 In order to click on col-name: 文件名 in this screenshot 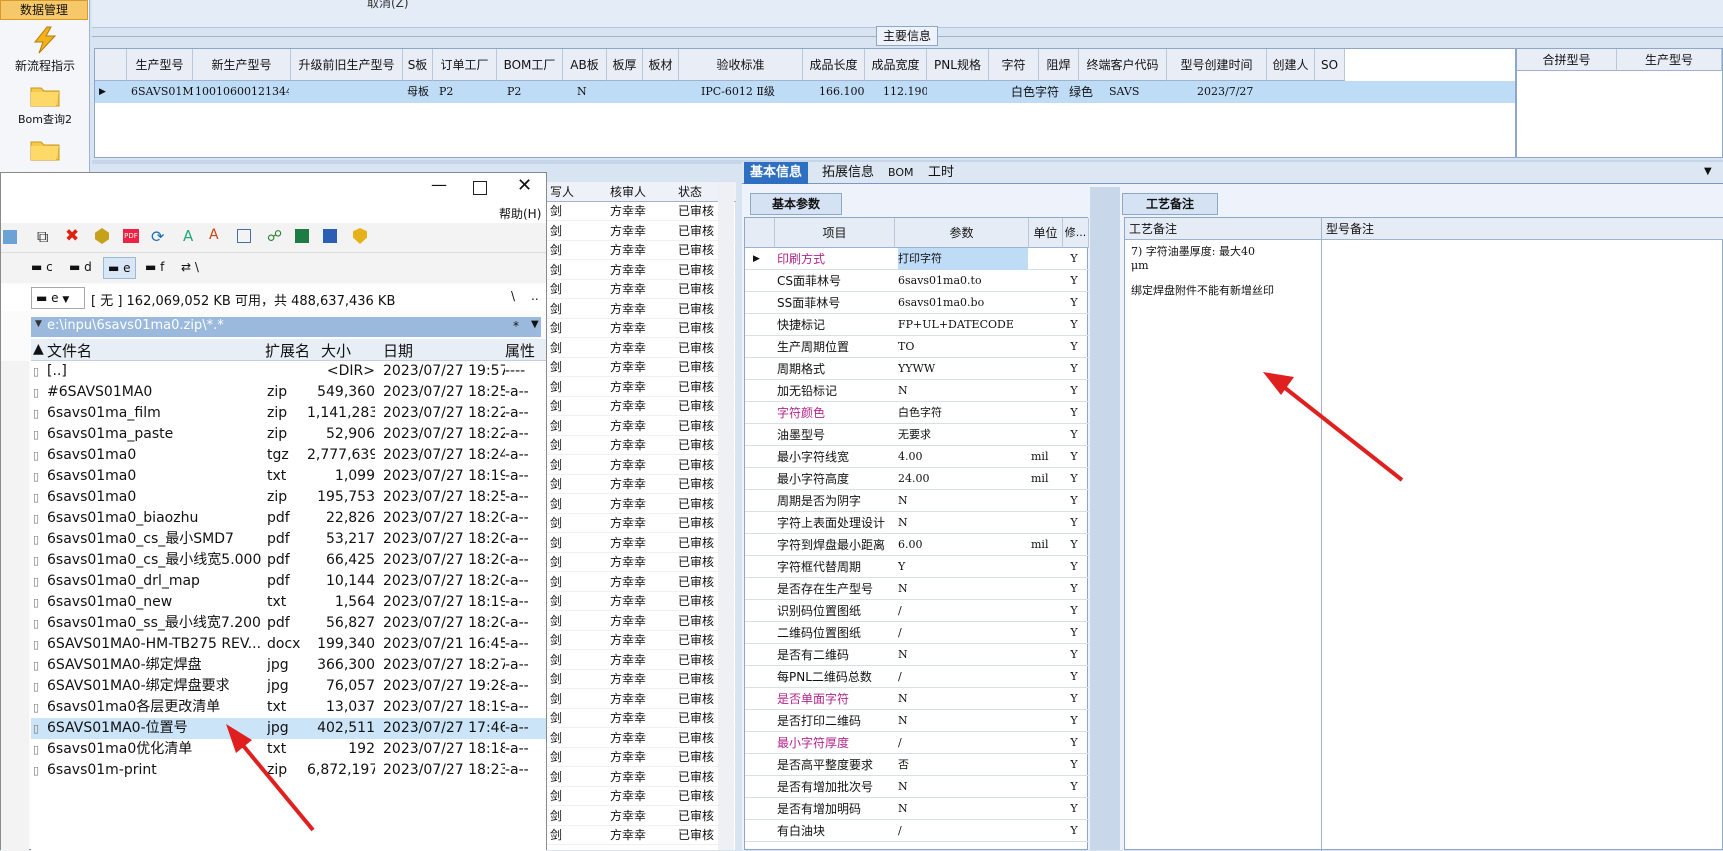, I will do `click(69, 350)`.